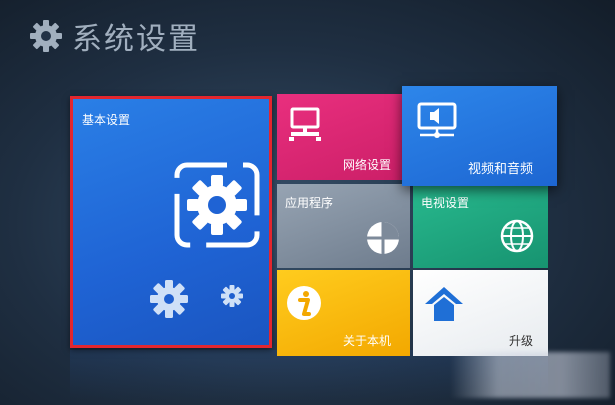  Describe the element at coordinates (480, 226) in the screenshot. I see `tile-tv-settings: 电视设置` at that location.